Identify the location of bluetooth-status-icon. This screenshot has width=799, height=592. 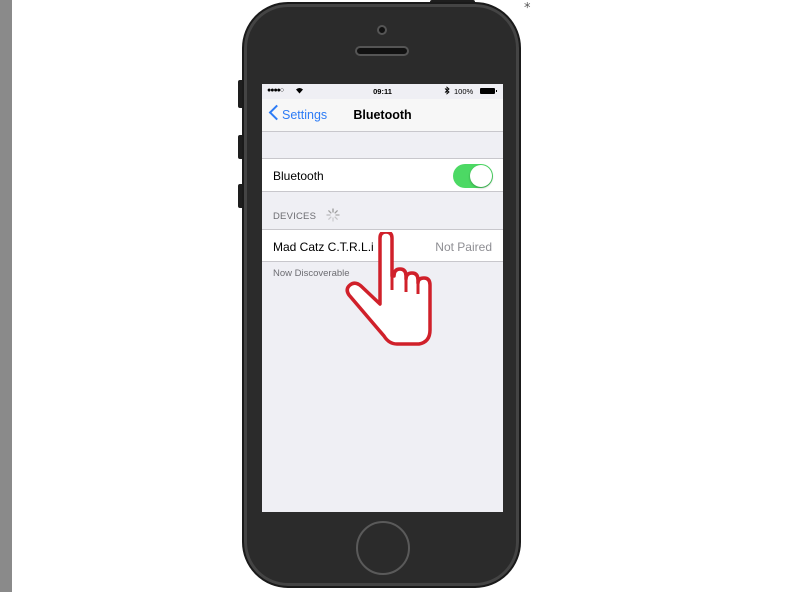
(447, 91).